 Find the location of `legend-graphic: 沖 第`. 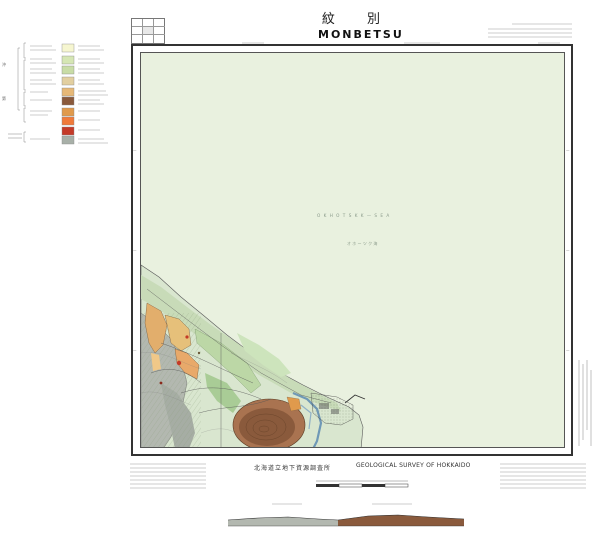

legend-graphic: 沖 第 is located at coordinates (55, 93).